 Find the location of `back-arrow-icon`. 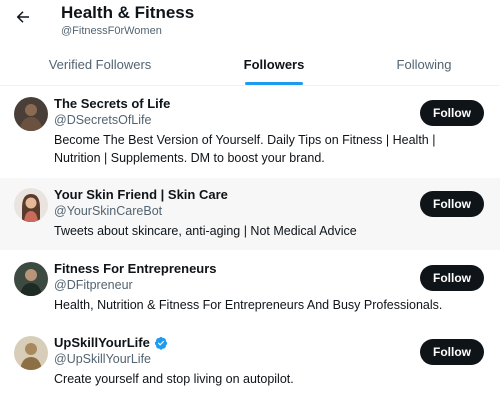

back-arrow-icon is located at coordinates (23, 17).